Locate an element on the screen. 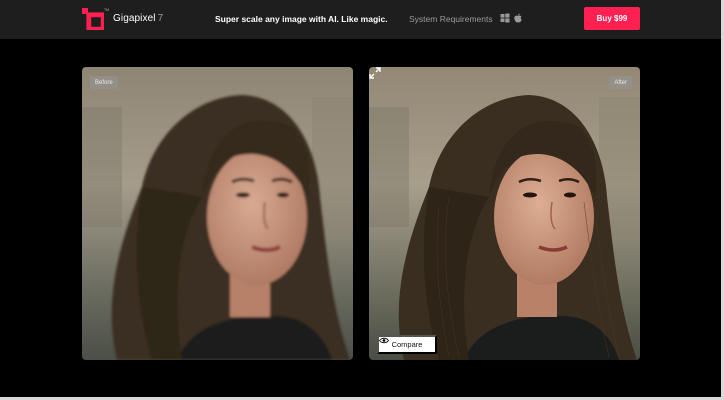 This screenshot has height=400, width=724. eye-icon is located at coordinates (384, 340).